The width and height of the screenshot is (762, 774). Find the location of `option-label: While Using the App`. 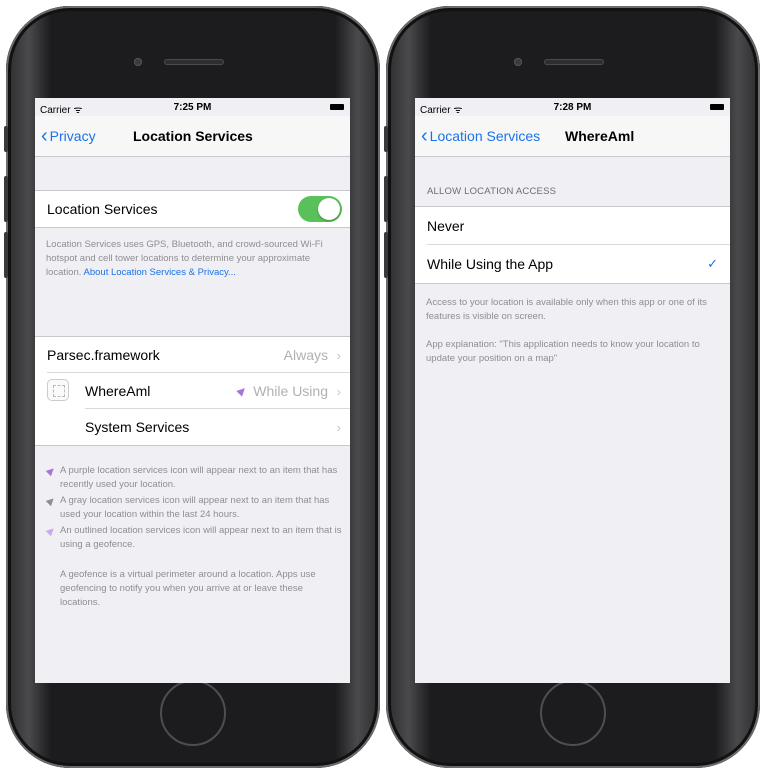

option-label: While Using the App is located at coordinates (490, 264).